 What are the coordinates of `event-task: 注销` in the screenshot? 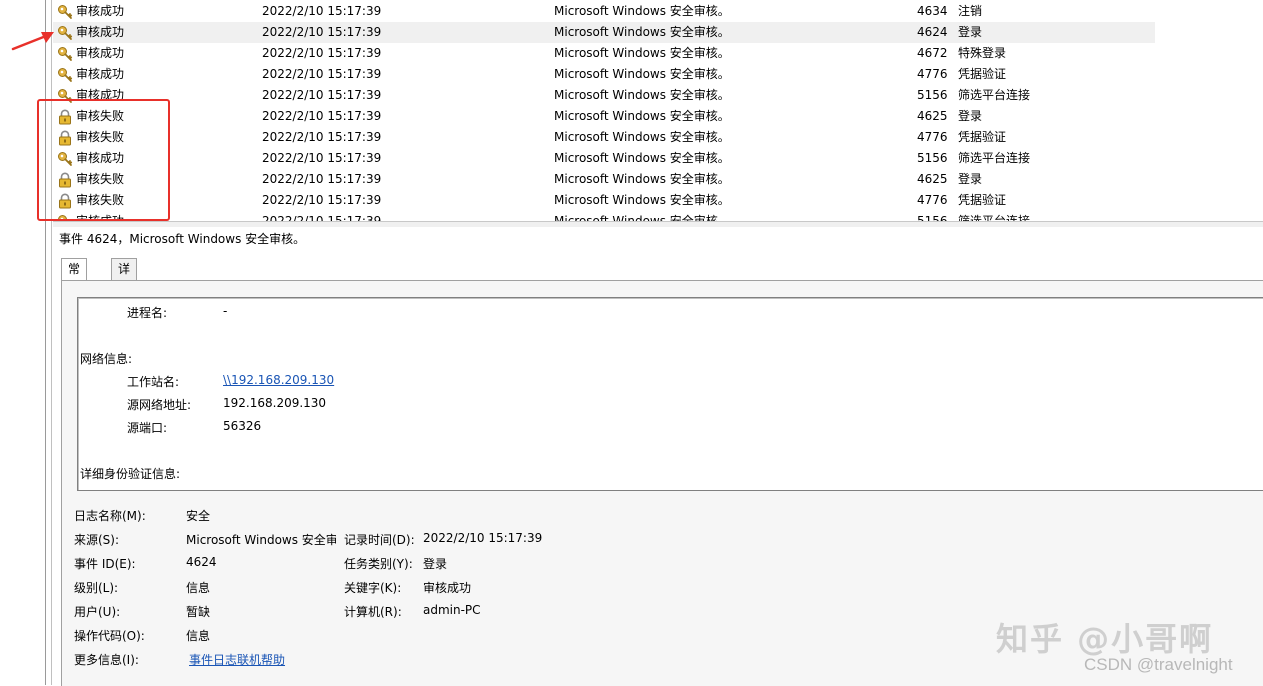 It's located at (970, 11).